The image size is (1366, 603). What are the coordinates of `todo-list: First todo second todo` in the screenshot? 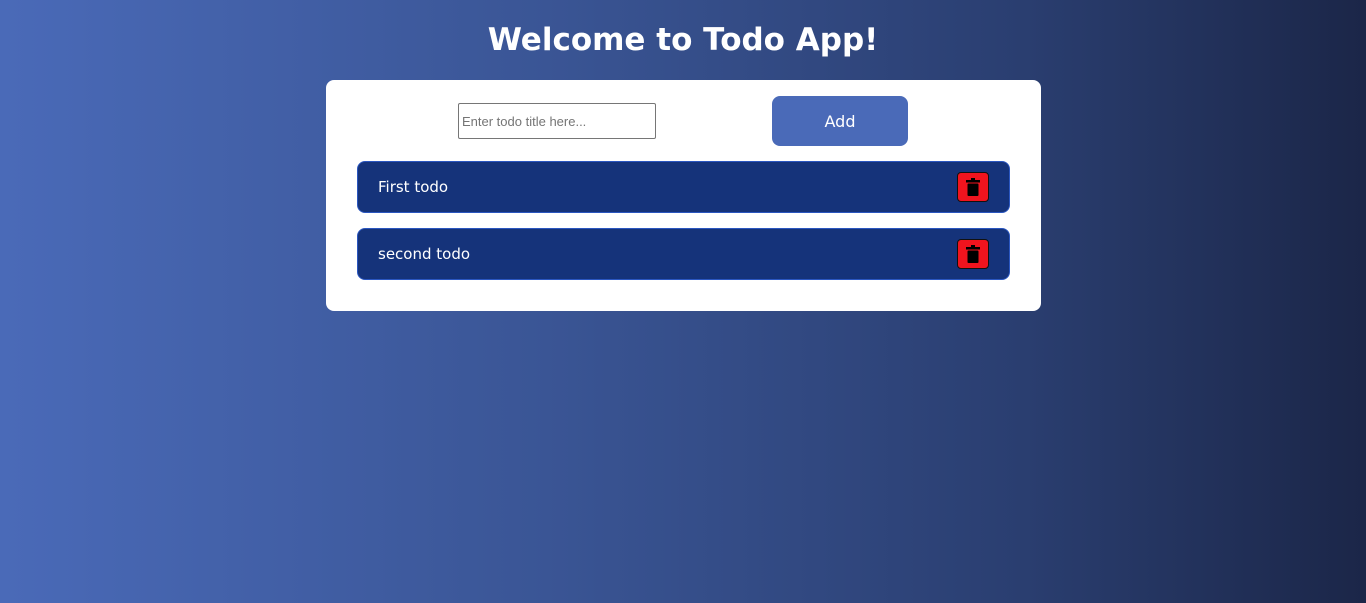 It's located at (683, 228).